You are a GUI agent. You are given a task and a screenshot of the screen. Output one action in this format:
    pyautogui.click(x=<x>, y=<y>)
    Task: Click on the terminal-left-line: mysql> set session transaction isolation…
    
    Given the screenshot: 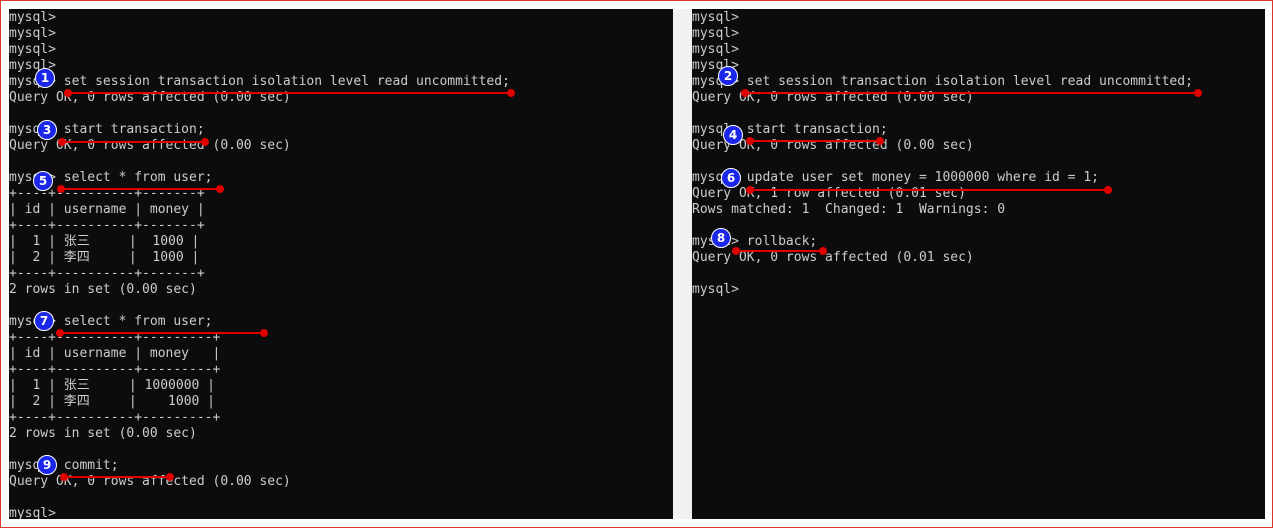 What is the action you would take?
    pyautogui.click(x=259, y=81)
    